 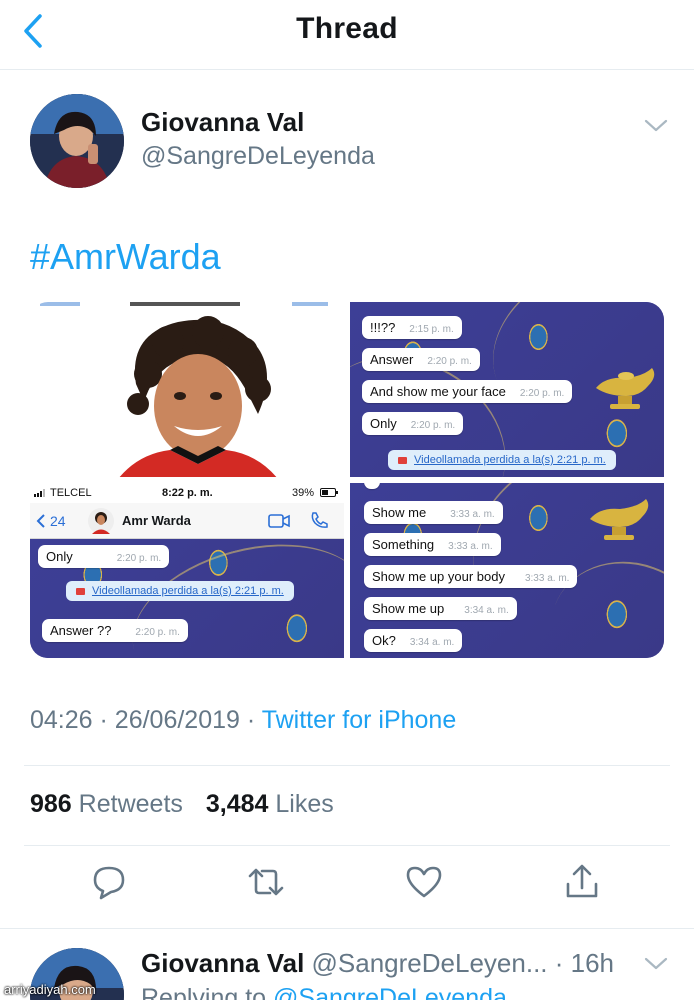 What do you see at coordinates (347, 887) in the screenshot?
I see `tweet-actions-bar` at bounding box center [347, 887].